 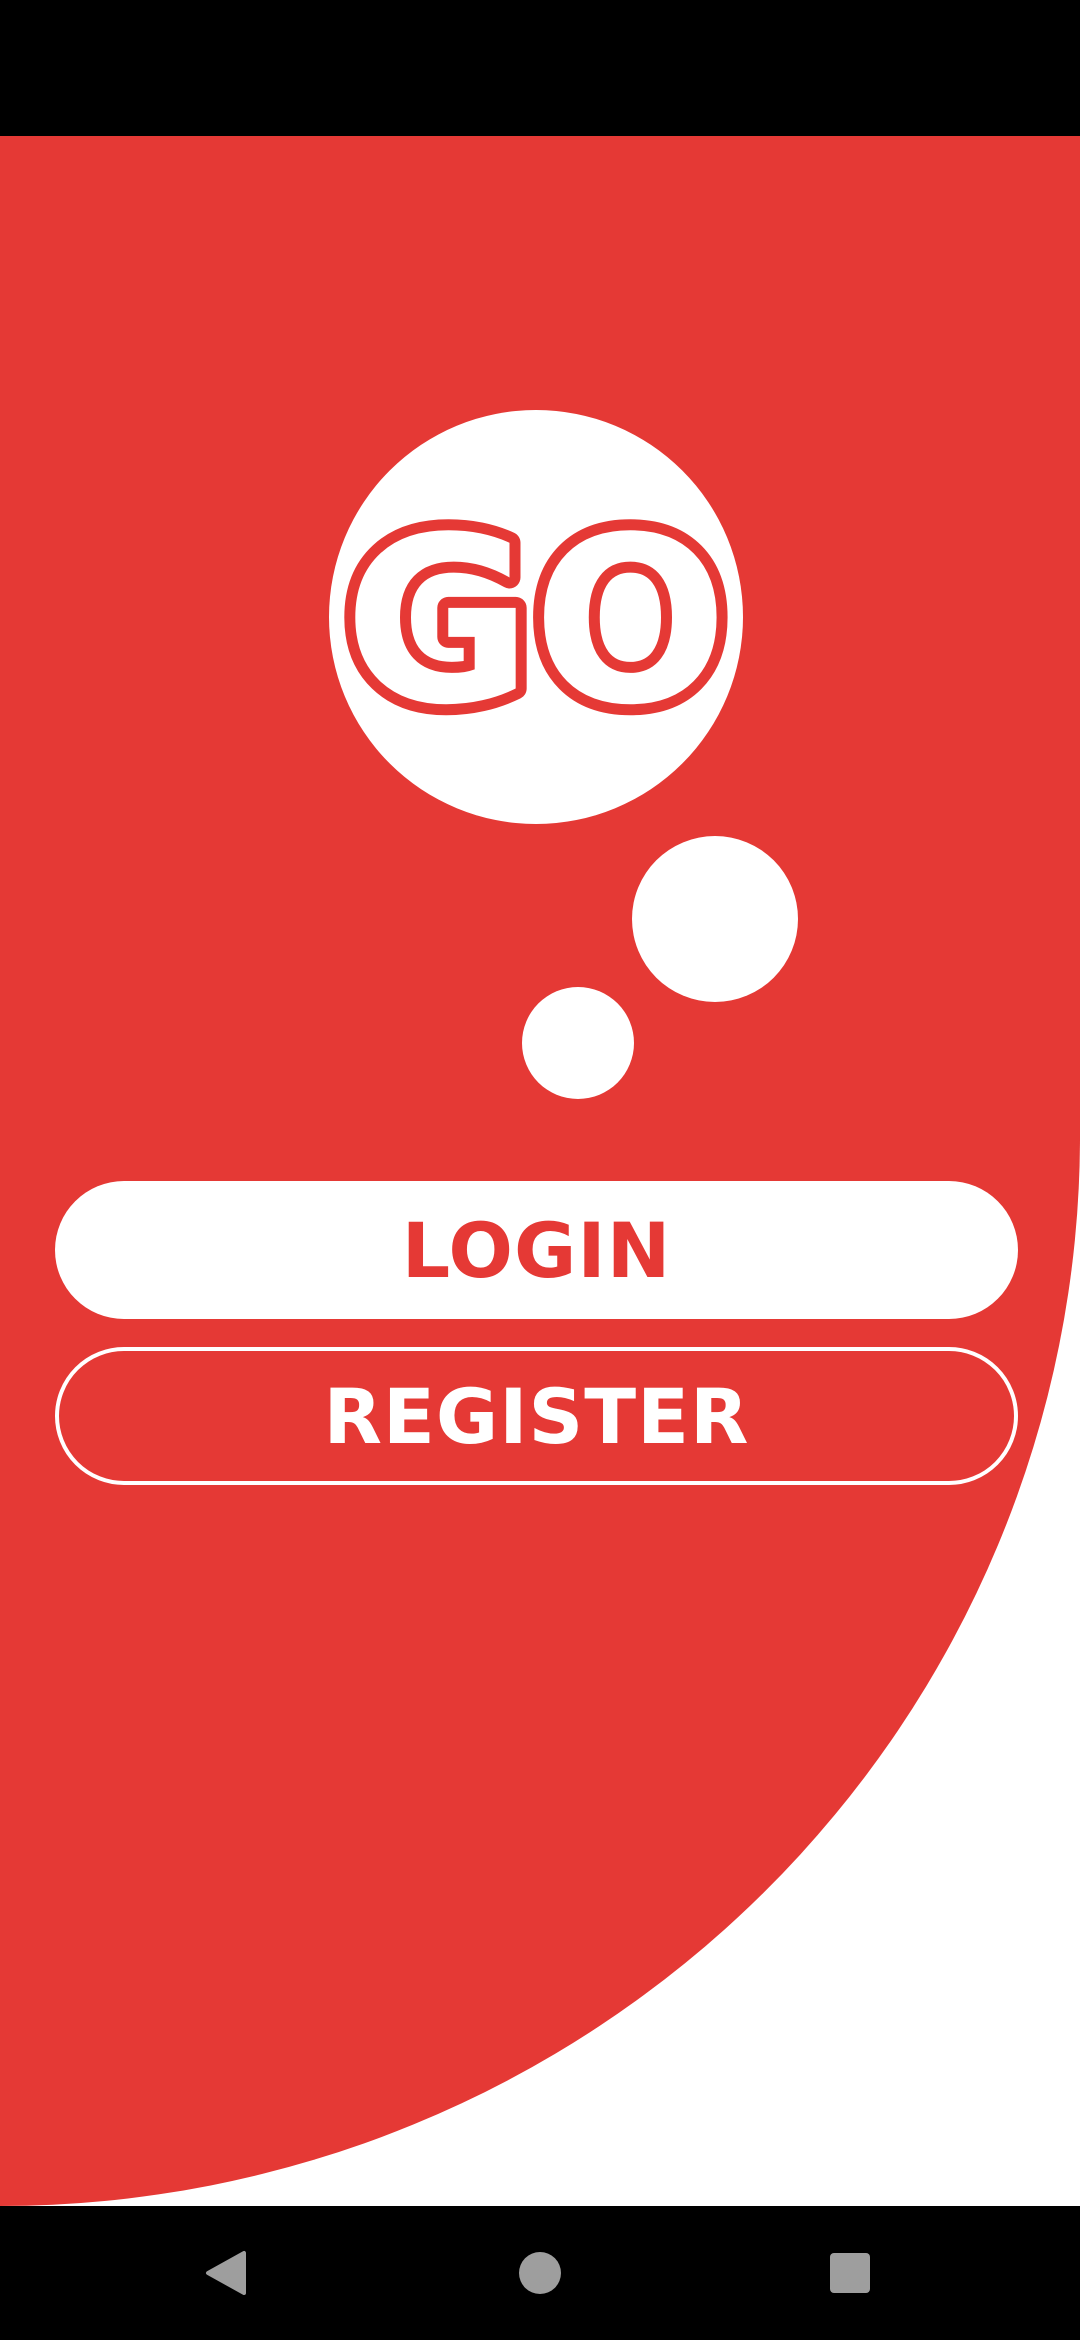 I want to click on home-circle-icon, so click(x=540, y=2273).